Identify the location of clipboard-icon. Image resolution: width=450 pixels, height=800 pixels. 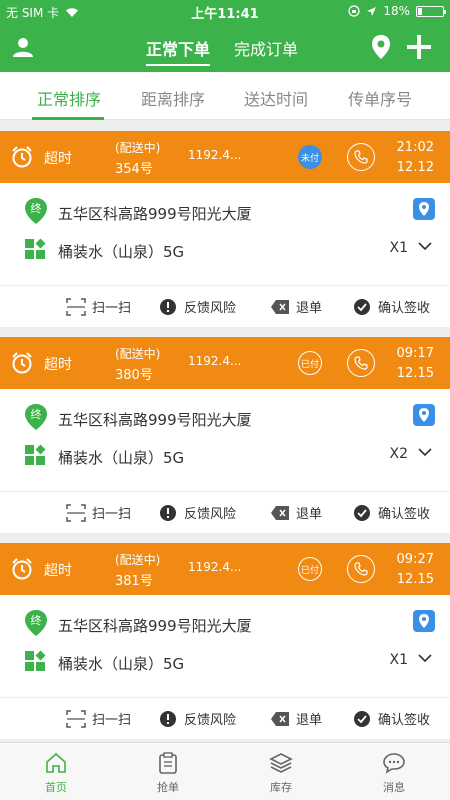
(168, 763).